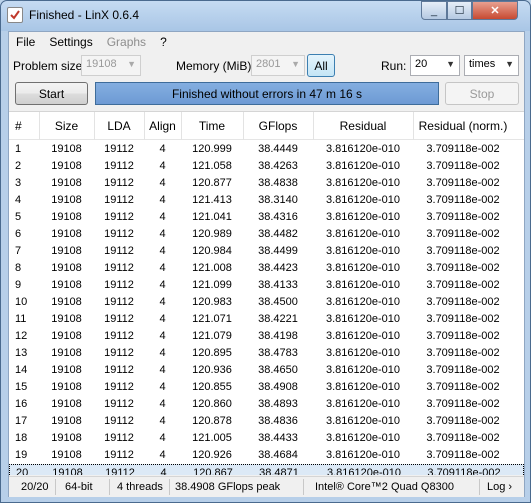 The width and height of the screenshot is (531, 503). I want to click on maximize-button: ☐, so click(459, 10).